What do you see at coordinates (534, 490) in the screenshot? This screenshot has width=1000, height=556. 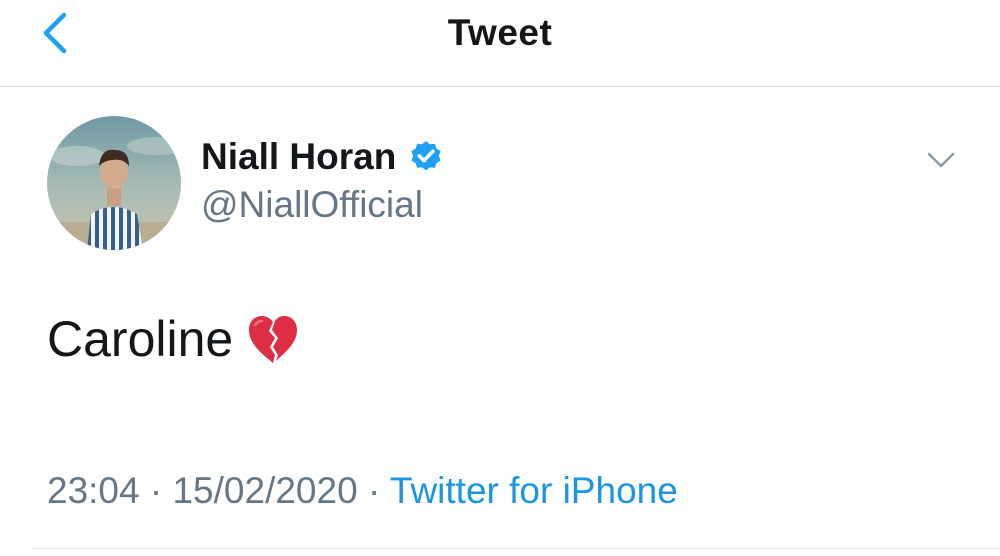 I see `tweet-source-link: Twitter for iPhone` at bounding box center [534, 490].